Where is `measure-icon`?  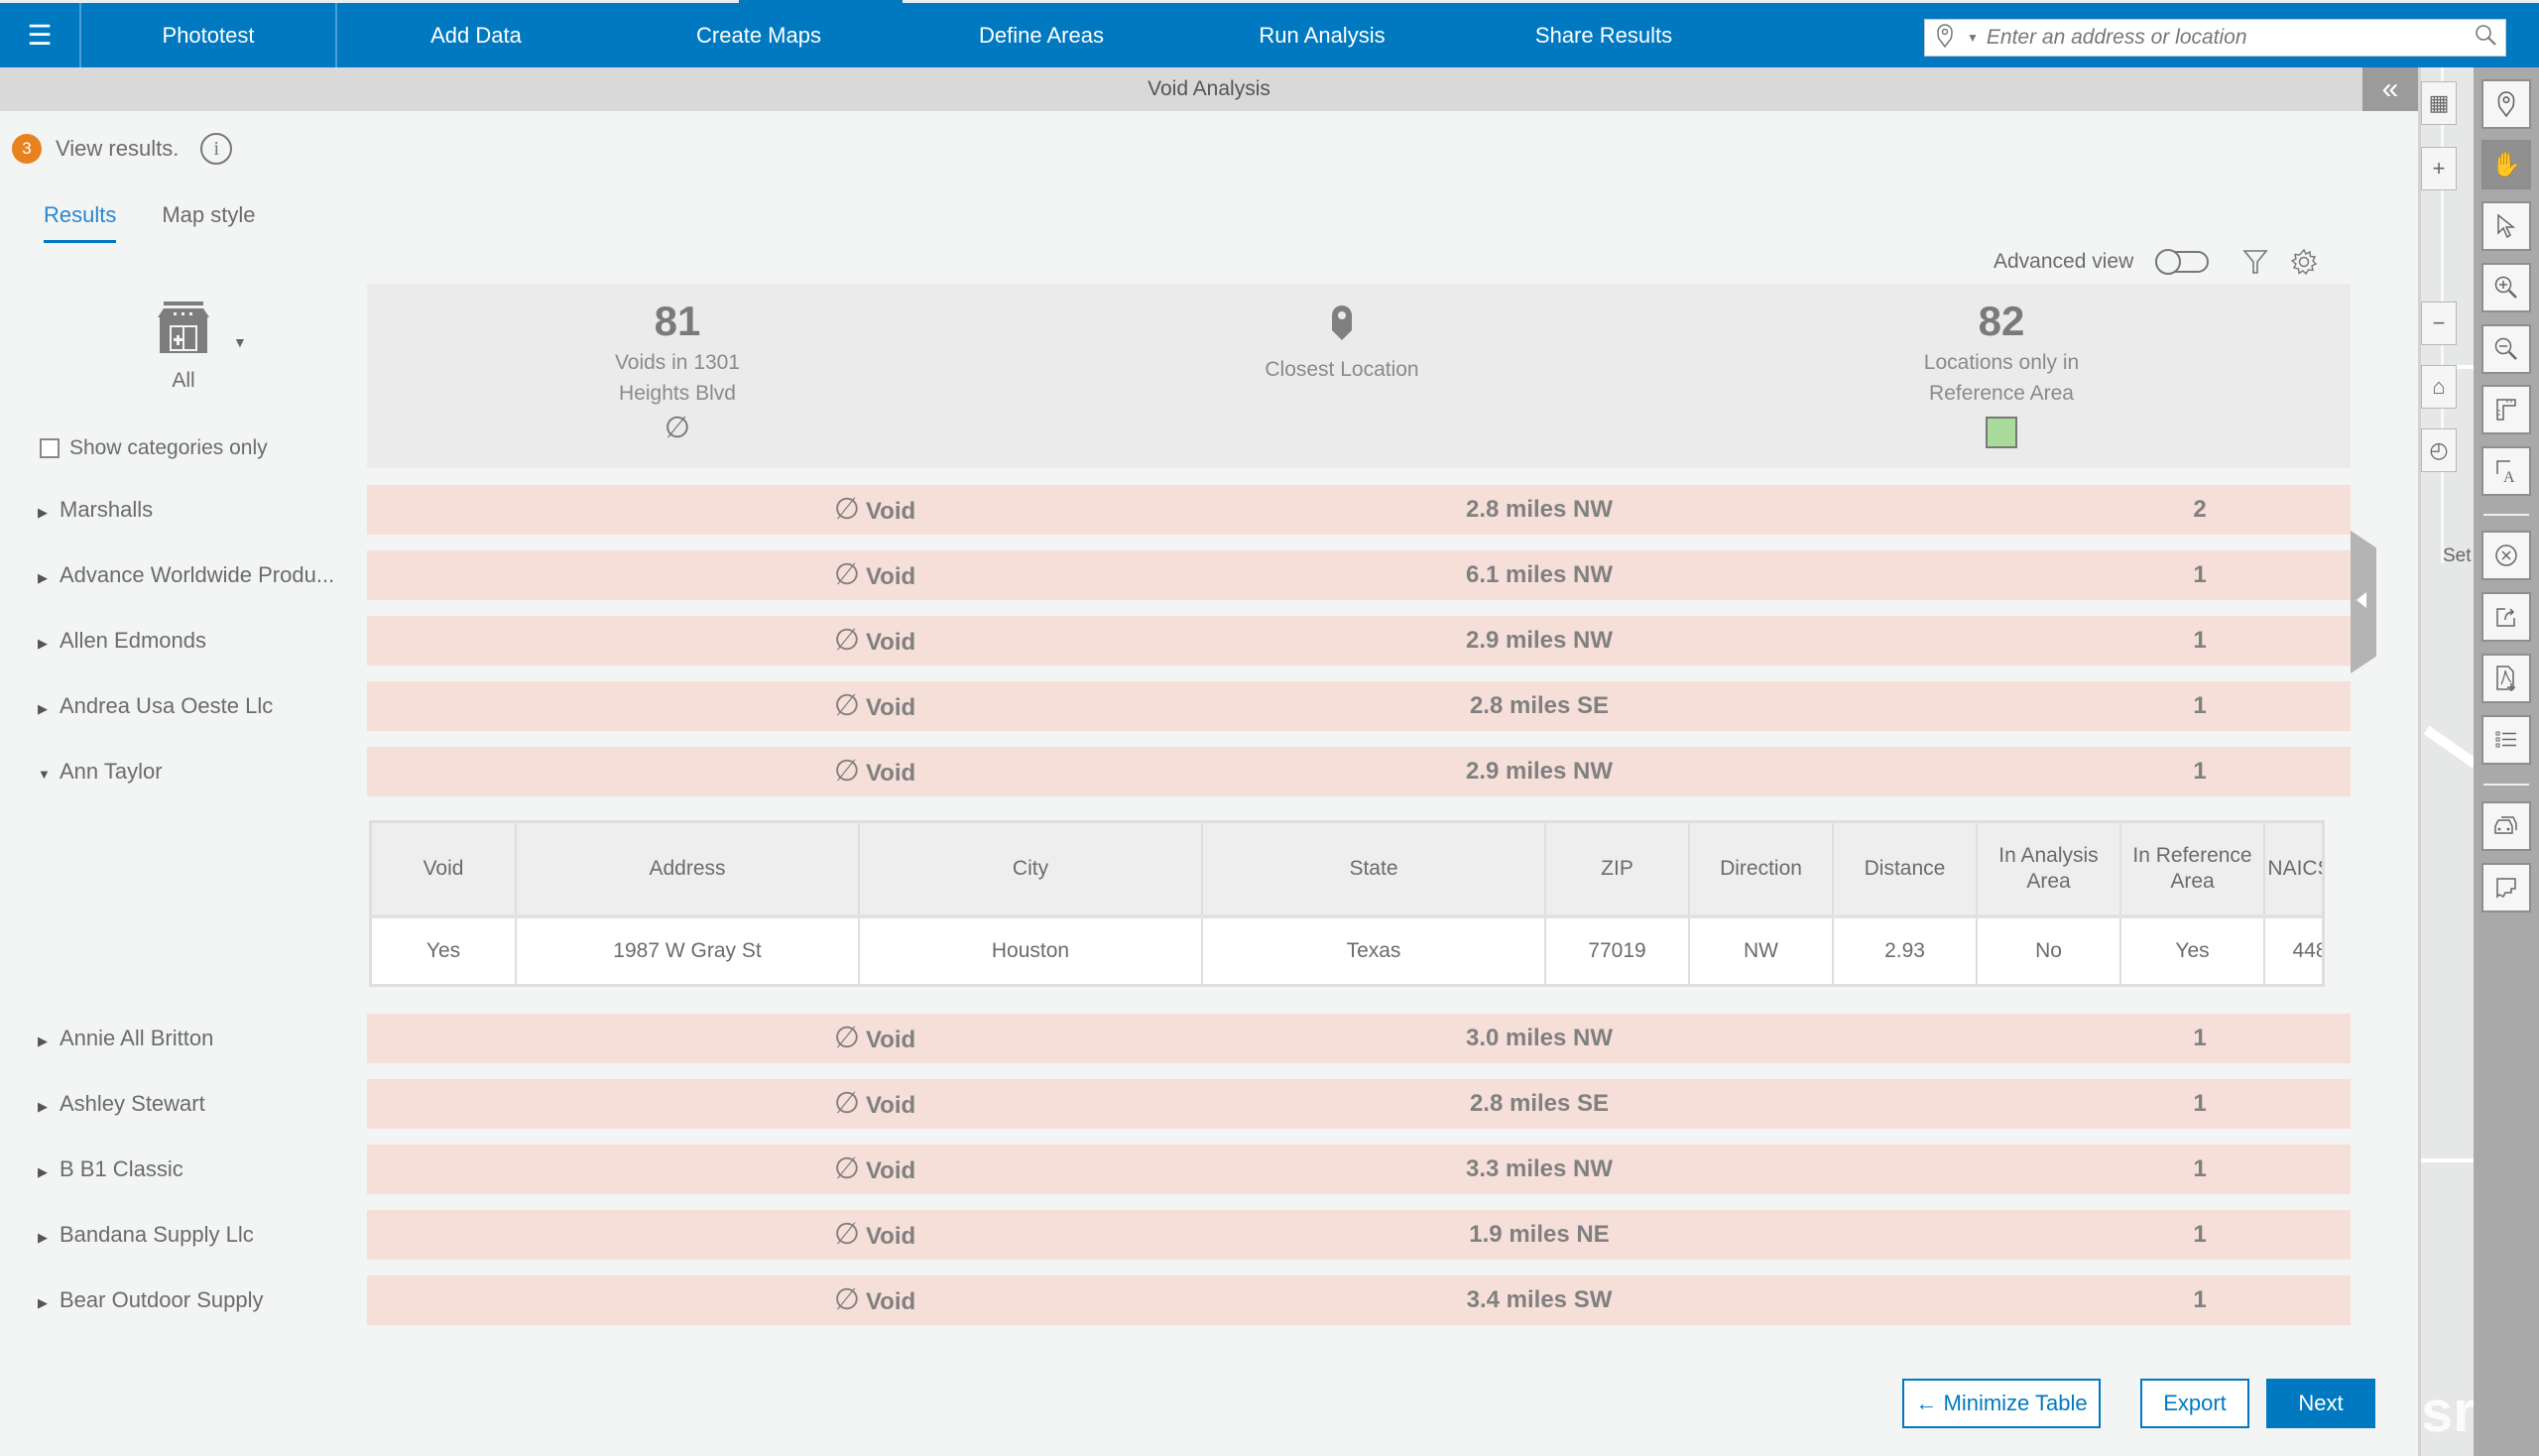
measure-icon is located at coordinates (2506, 409).